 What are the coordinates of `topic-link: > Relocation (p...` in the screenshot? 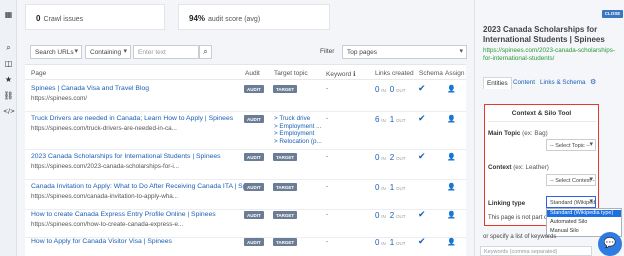 It's located at (298, 142).